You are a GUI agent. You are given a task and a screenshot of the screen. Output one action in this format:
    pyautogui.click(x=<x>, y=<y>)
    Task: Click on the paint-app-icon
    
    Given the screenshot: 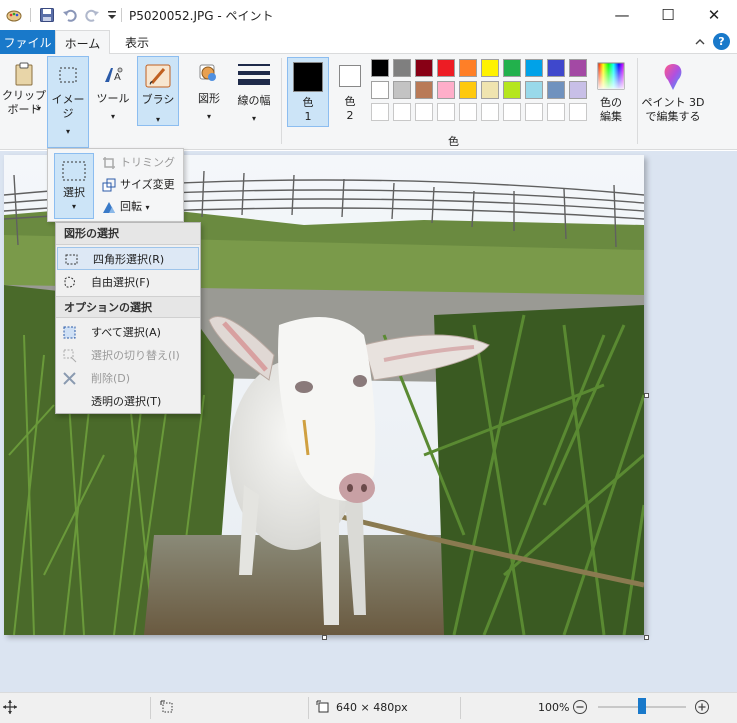 What is the action you would take?
    pyautogui.click(x=14, y=15)
    